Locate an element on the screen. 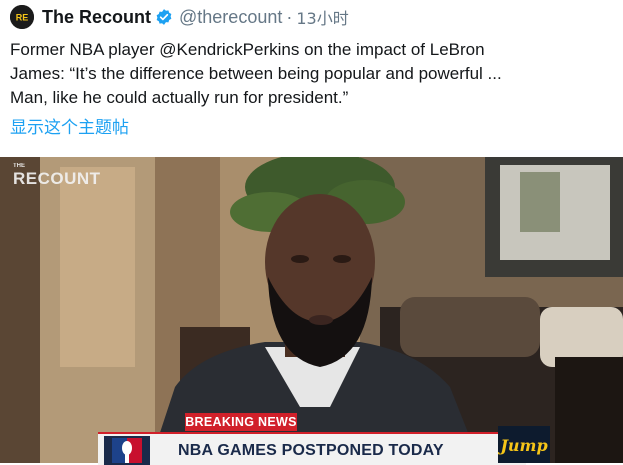  recount-logo-icon: RE is located at coordinates (22, 17).